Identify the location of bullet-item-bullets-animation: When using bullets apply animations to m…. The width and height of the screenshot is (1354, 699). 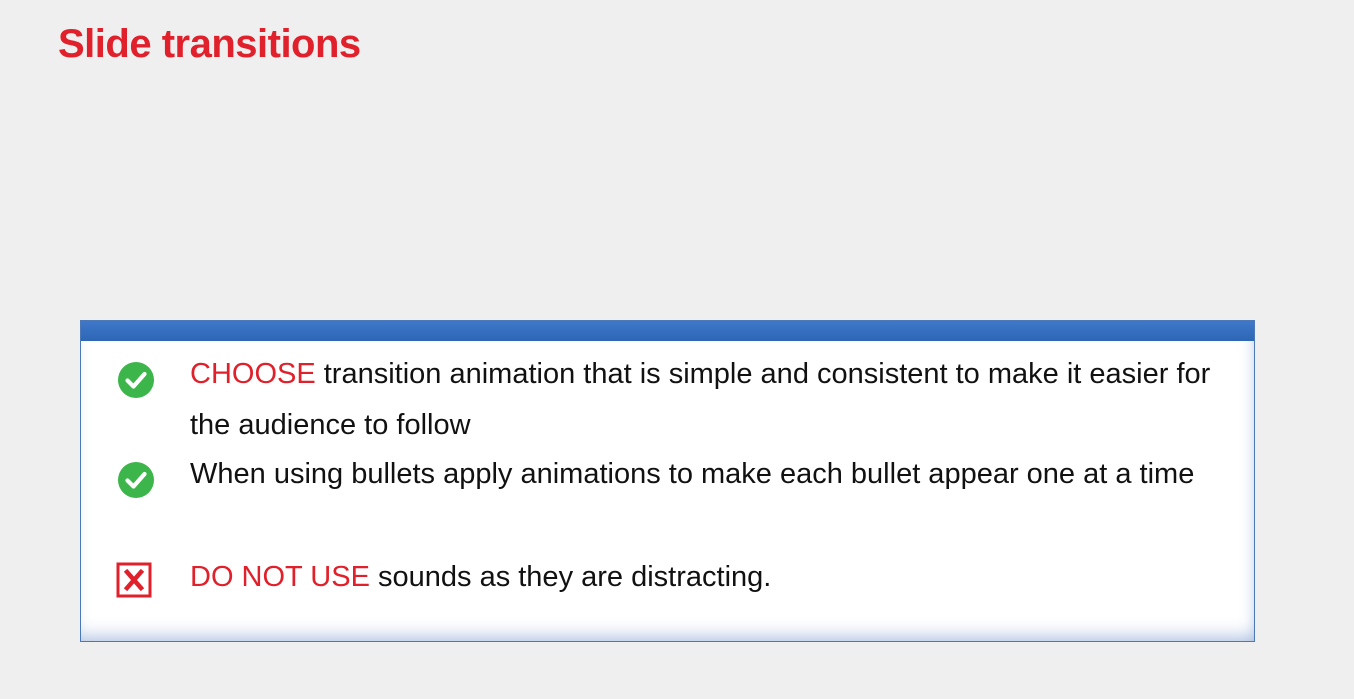
(677, 474).